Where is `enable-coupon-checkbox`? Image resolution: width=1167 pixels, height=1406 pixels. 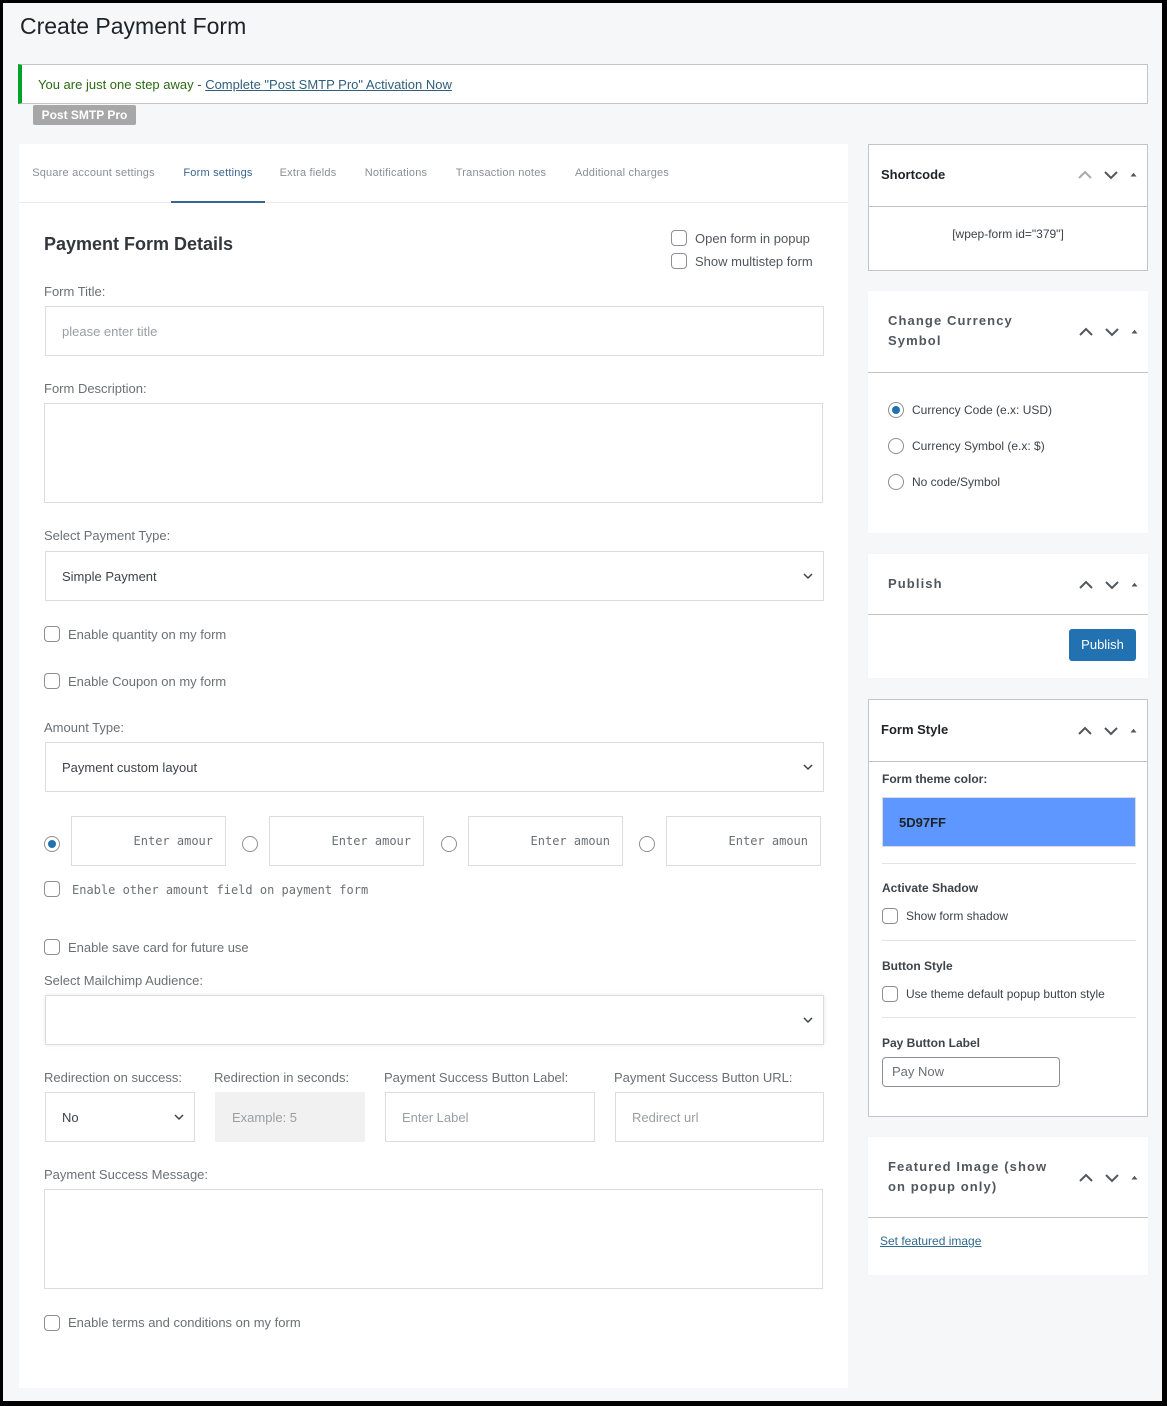
enable-coupon-checkbox is located at coordinates (52, 681).